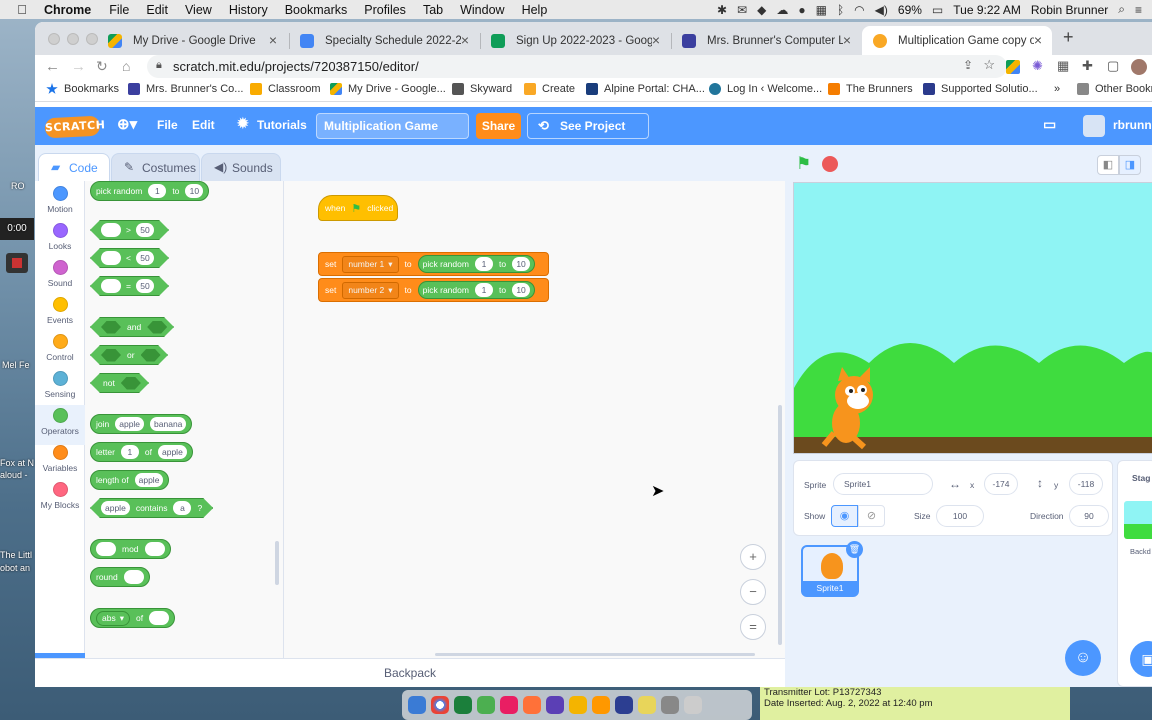 The image size is (1152, 720). Describe the element at coordinates (482, 89) in the screenshot. I see `bookmark-item: Skyward` at that location.